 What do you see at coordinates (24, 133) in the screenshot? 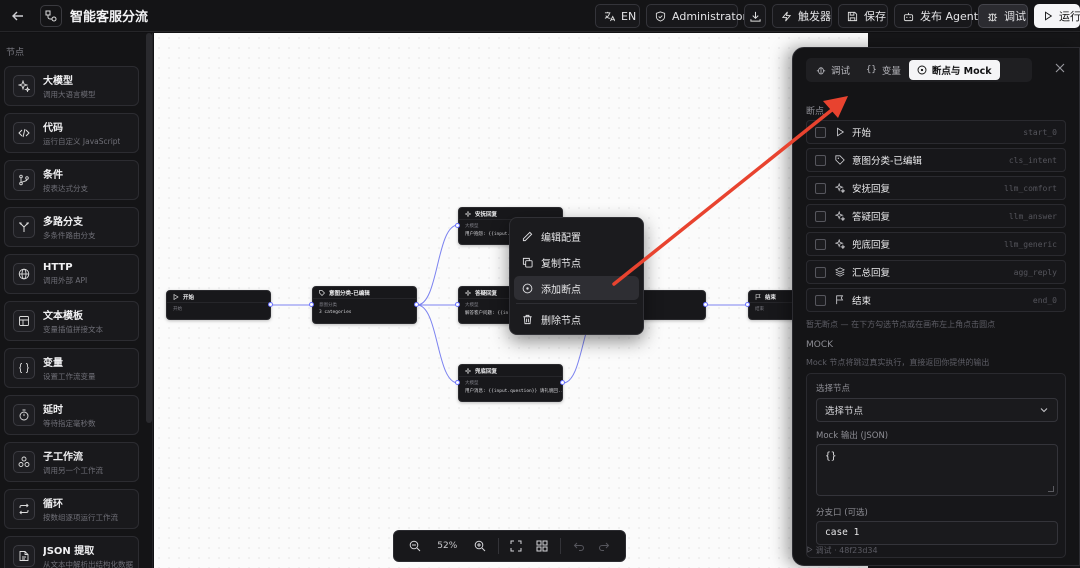
I see `code-icon` at bounding box center [24, 133].